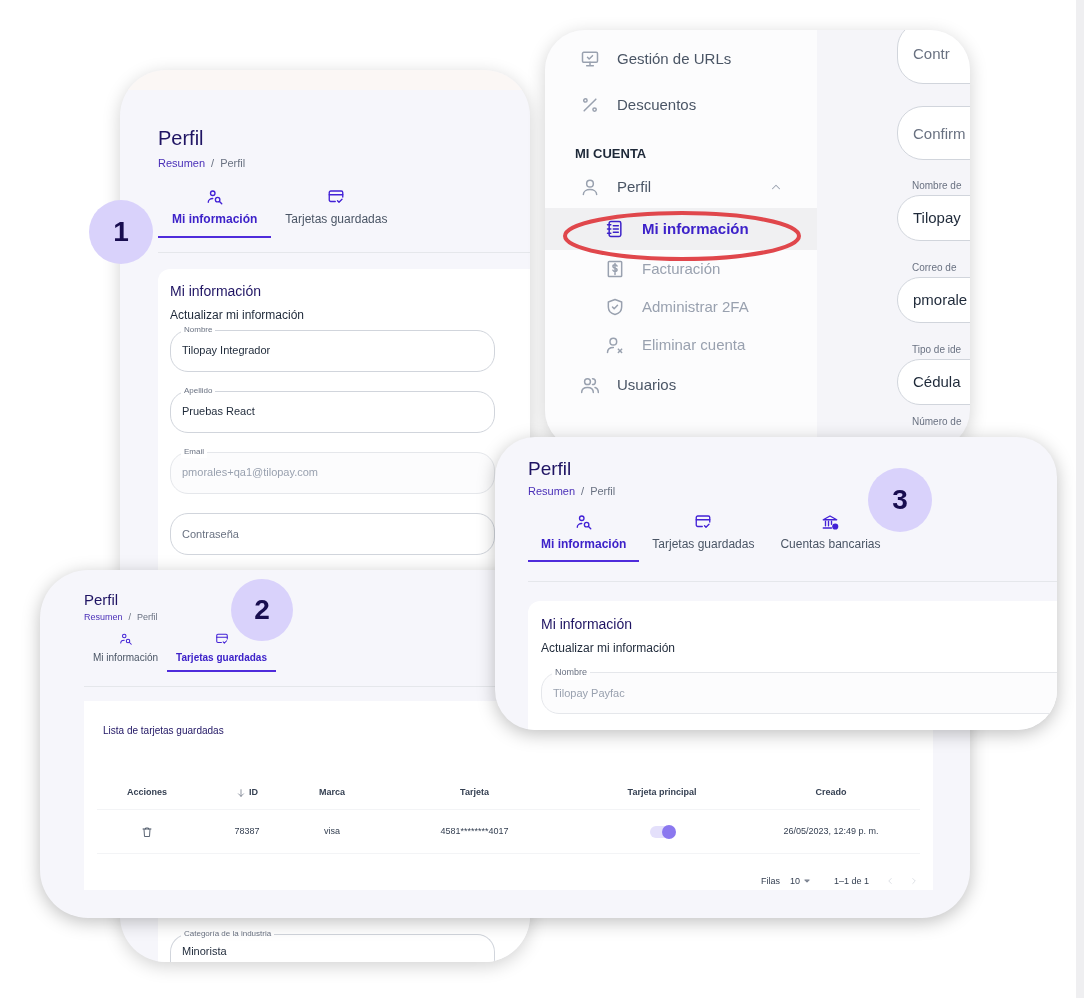 The width and height of the screenshot is (1084, 998). Describe the element at coordinates (615, 307) in the screenshot. I see `shield-check-icon` at that location.